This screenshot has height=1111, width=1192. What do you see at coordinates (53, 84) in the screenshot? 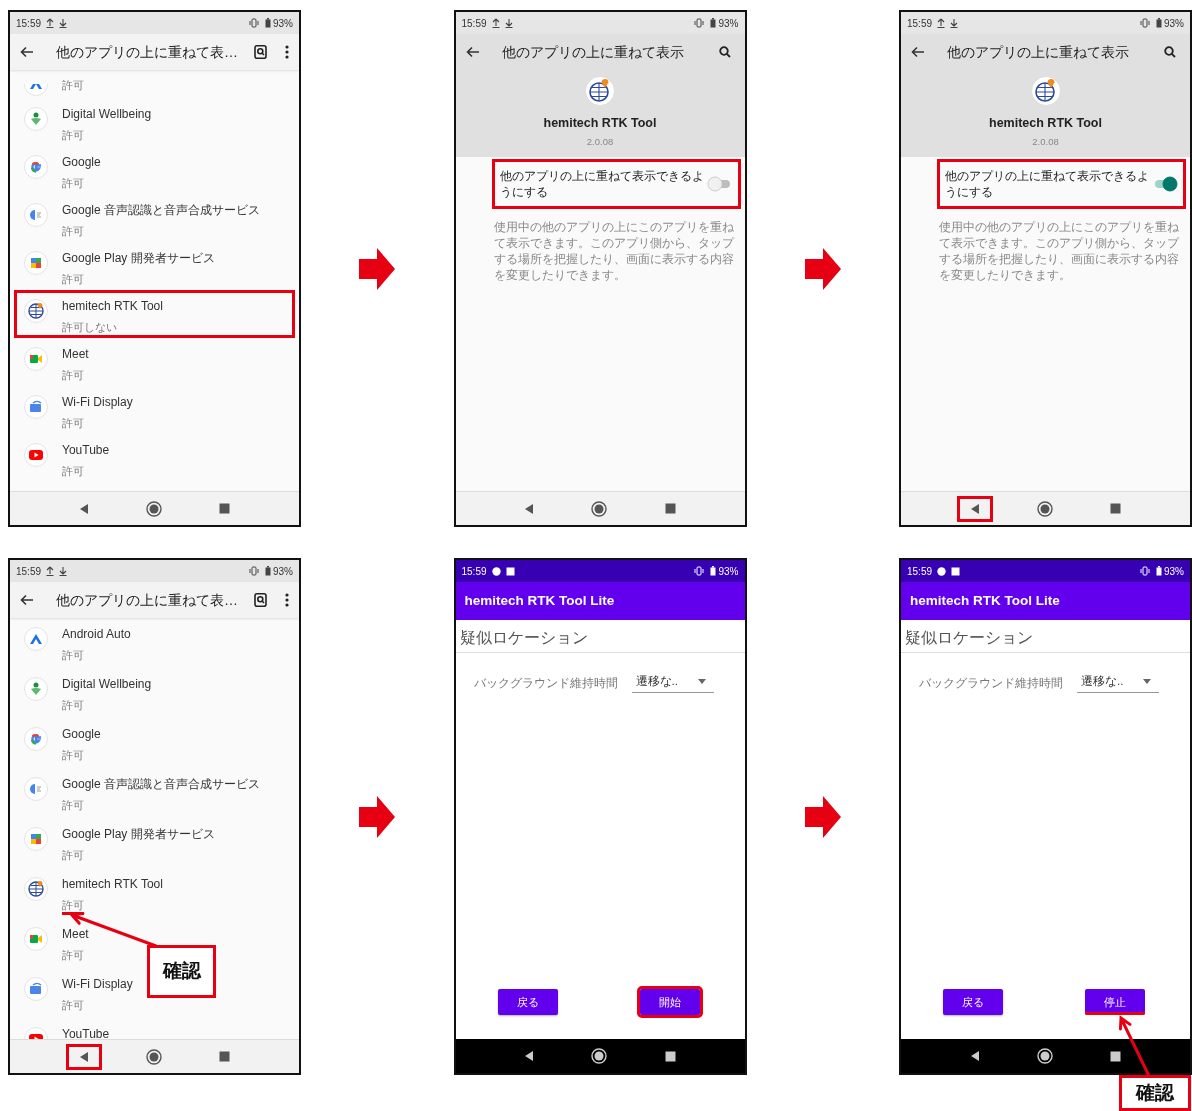
I see `app-list-item: 許可` at bounding box center [53, 84].